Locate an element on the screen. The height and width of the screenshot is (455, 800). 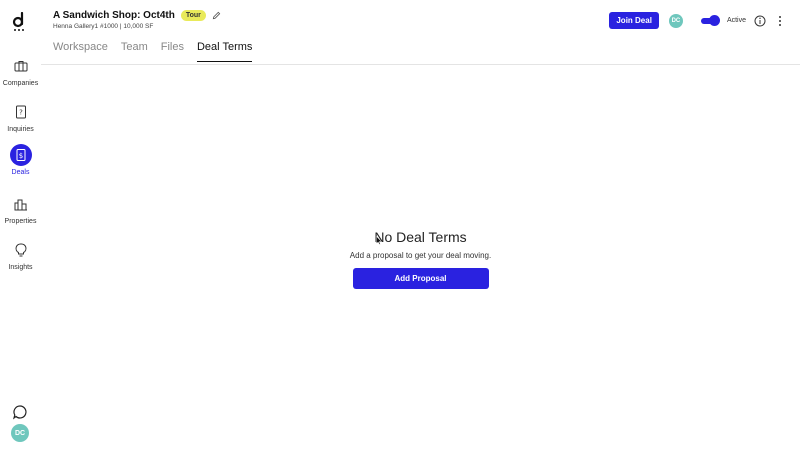
sidebar-item-properties: Properties is located at coordinates (20, 209).